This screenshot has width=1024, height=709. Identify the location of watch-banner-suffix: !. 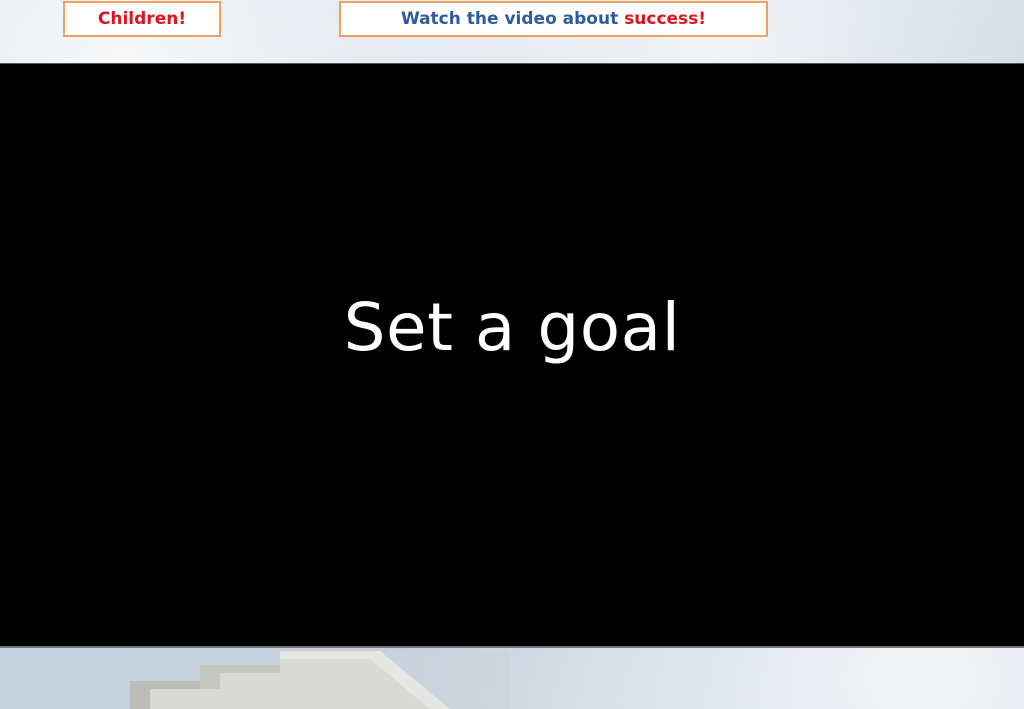
(702, 19).